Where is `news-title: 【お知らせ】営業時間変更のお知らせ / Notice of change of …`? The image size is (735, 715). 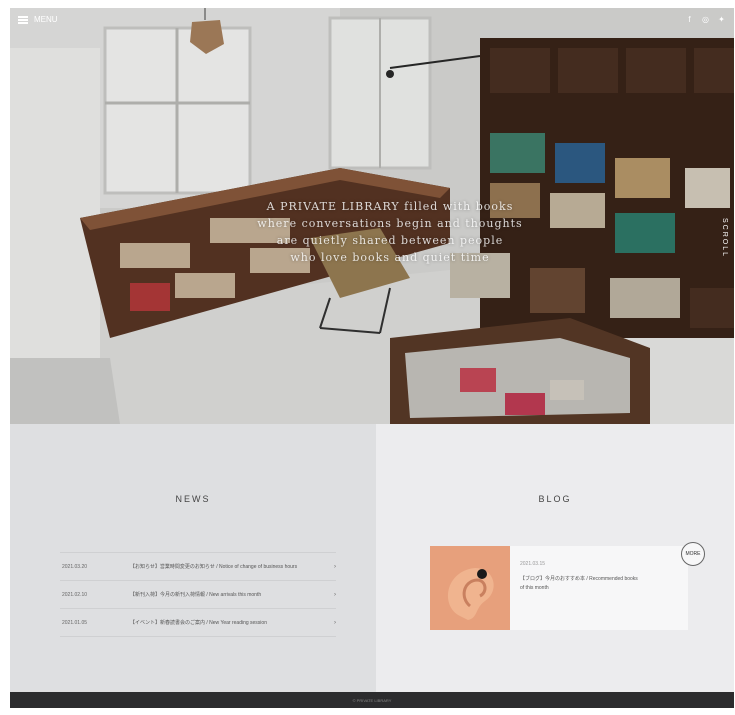
news-title: 【お知らせ】営業時間変更のお知らせ / Notice of change of … is located at coordinates (214, 567).